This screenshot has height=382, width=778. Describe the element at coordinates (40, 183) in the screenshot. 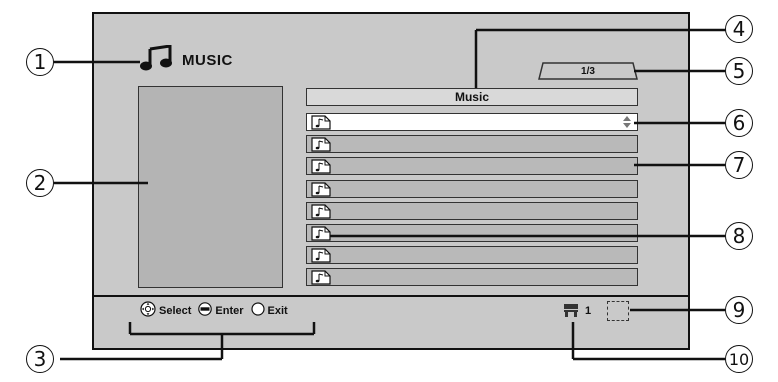

I see `callout-2: 2` at that location.